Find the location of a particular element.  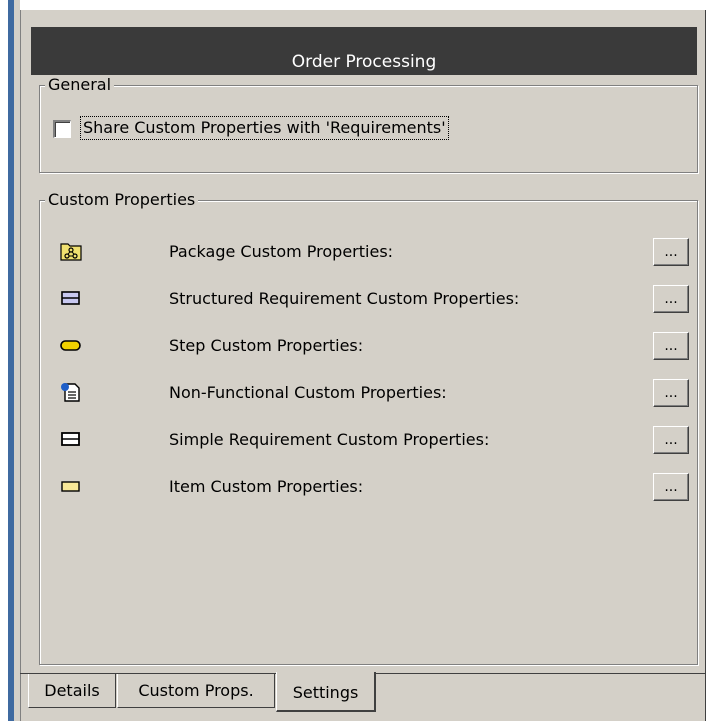

item-icon is located at coordinates (71, 486).